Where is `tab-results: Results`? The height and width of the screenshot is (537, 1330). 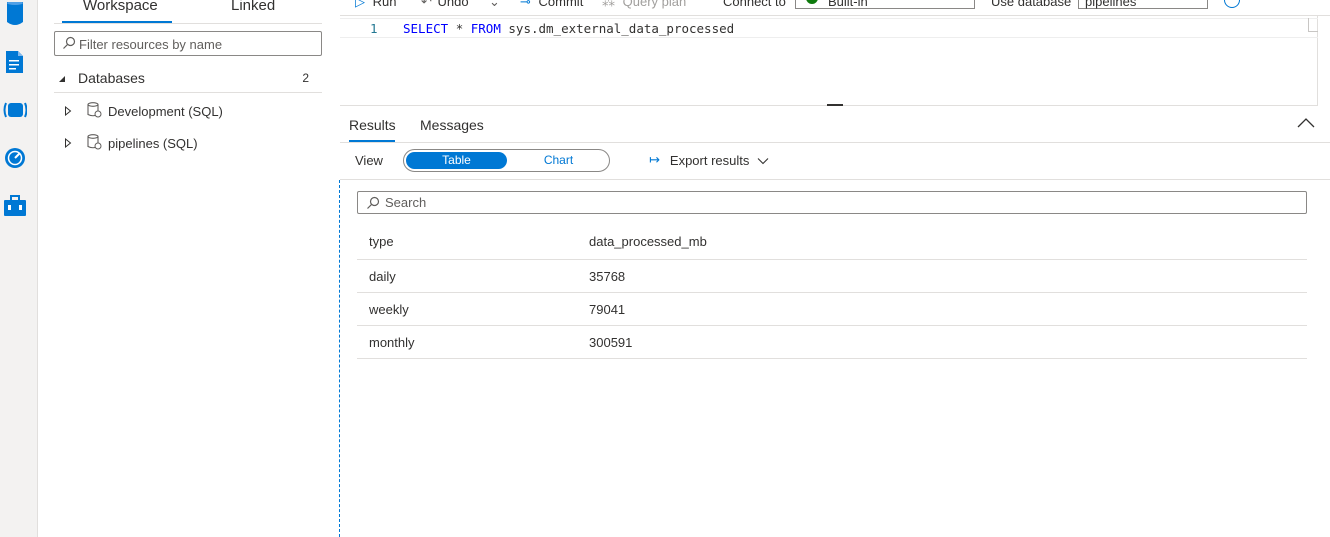 tab-results: Results is located at coordinates (372, 125).